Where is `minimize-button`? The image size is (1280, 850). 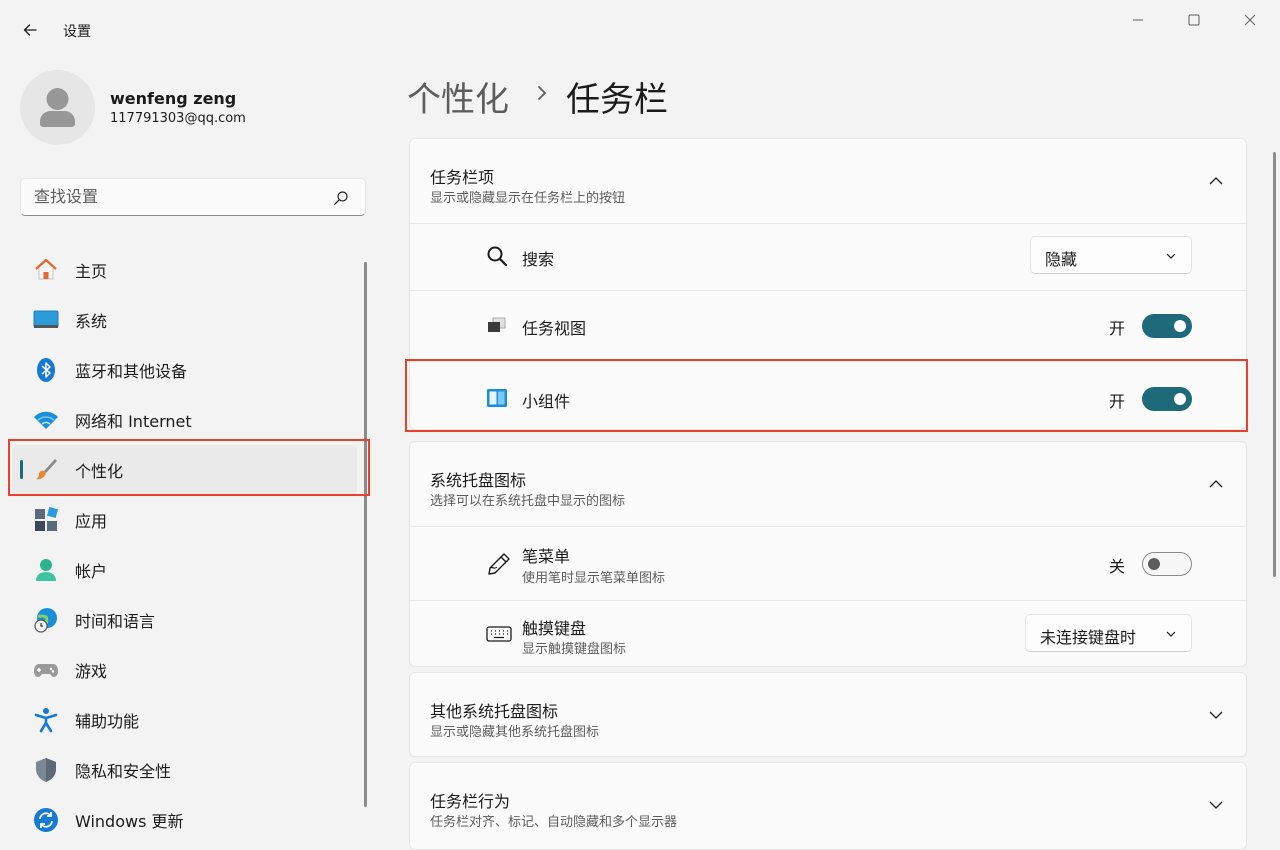
minimize-button is located at coordinates (1138, 20).